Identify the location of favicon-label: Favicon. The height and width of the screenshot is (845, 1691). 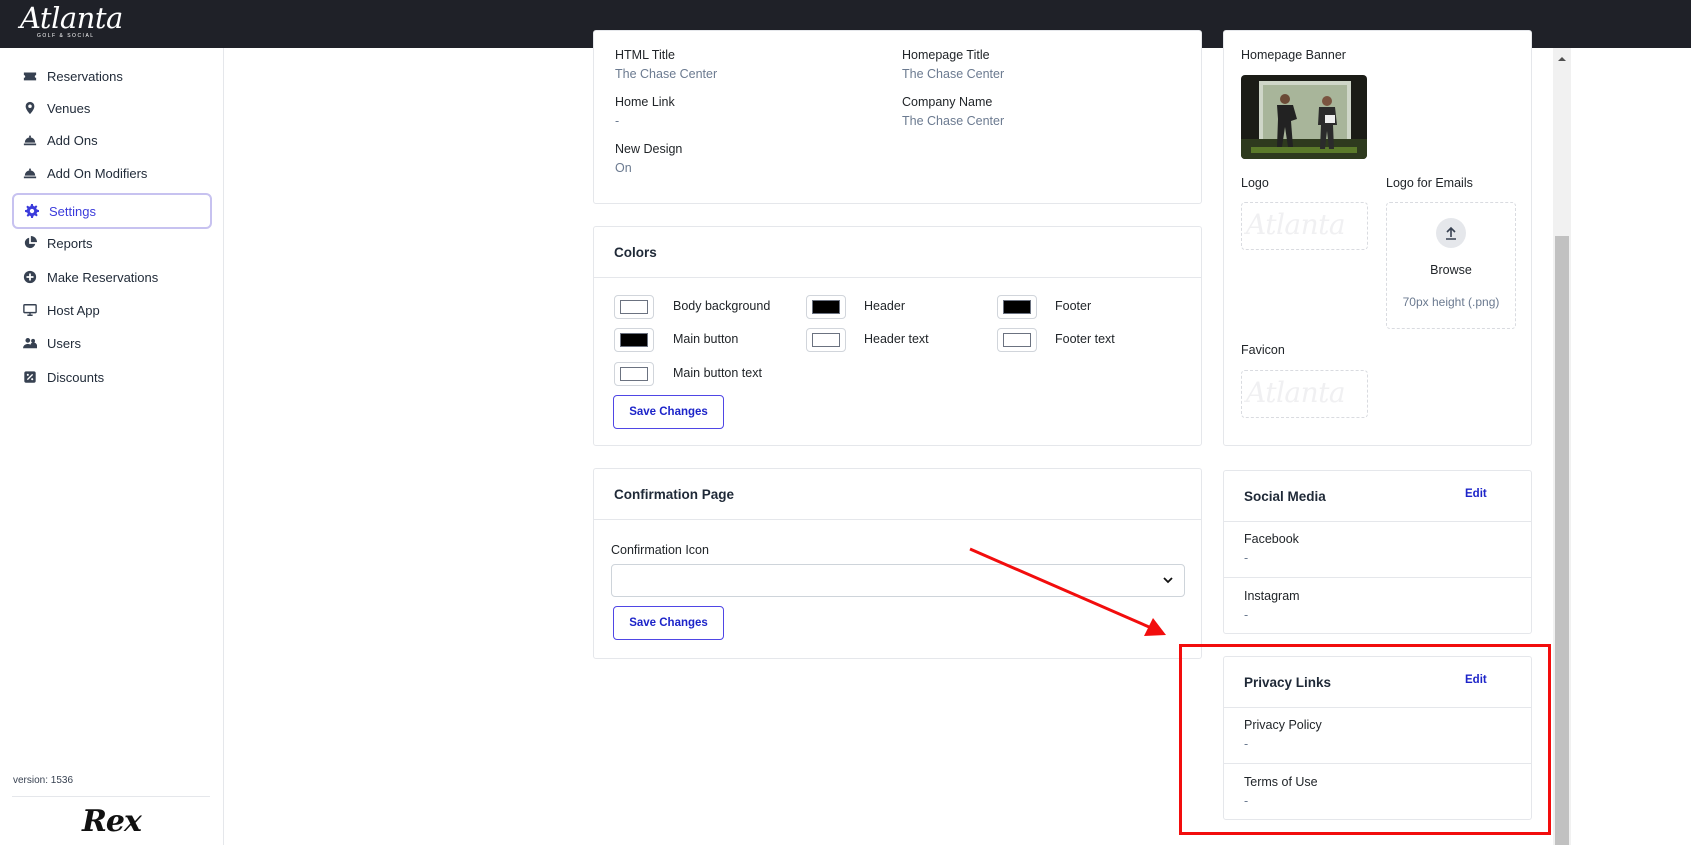
(1263, 350).